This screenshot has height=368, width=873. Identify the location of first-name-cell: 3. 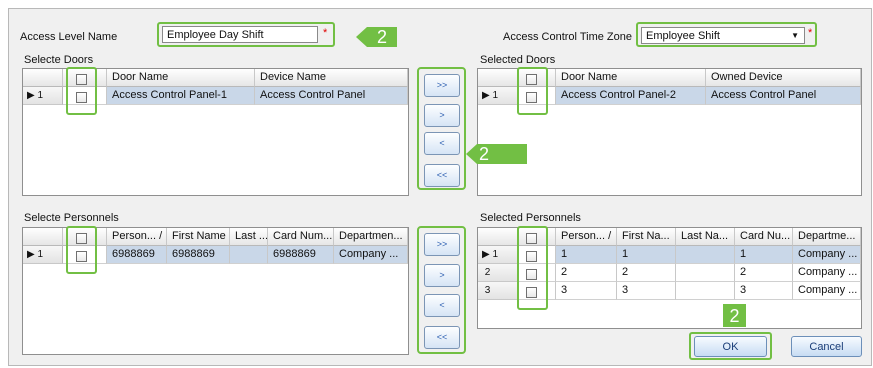
(646, 291).